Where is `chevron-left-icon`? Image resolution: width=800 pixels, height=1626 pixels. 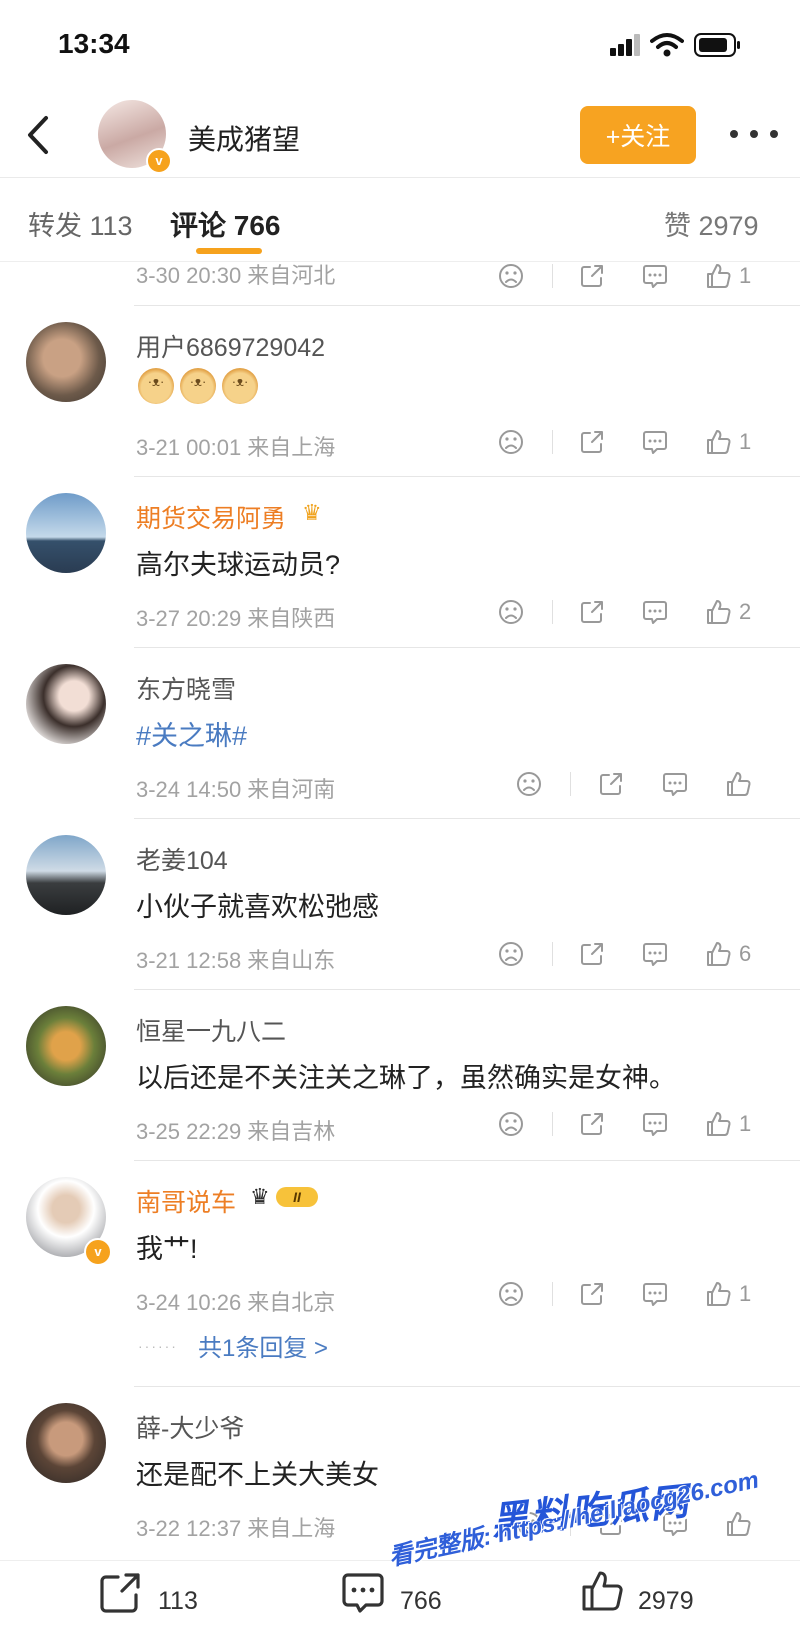
chevron-left-icon is located at coordinates (38, 135).